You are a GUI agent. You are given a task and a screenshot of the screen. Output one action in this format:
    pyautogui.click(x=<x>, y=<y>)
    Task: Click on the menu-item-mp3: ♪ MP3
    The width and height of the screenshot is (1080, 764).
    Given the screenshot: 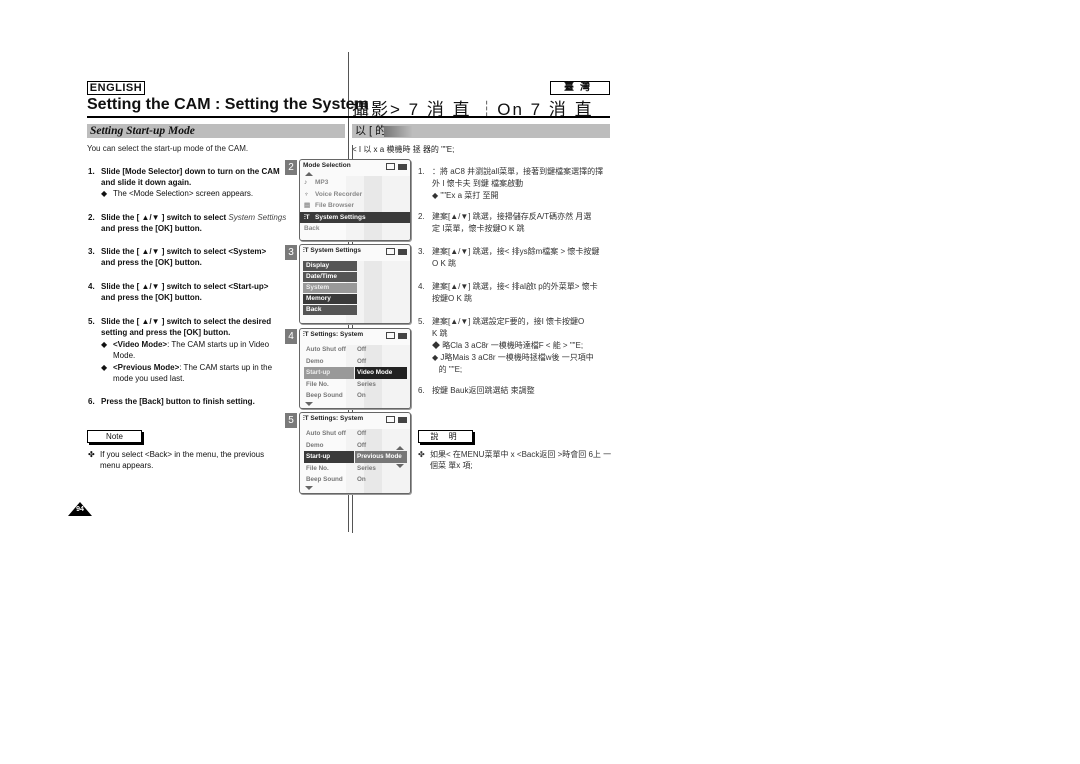 What is the action you would take?
    pyautogui.click(x=355, y=183)
    